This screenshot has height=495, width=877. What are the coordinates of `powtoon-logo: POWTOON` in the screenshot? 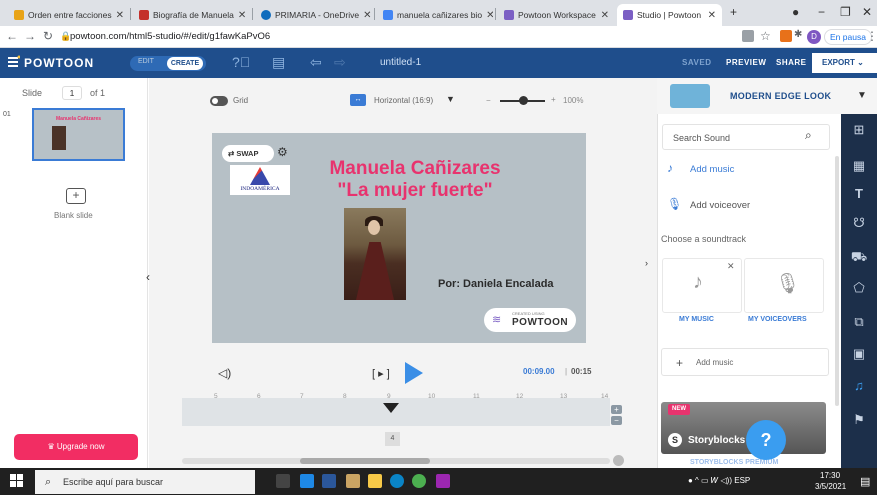 It's located at (59, 63).